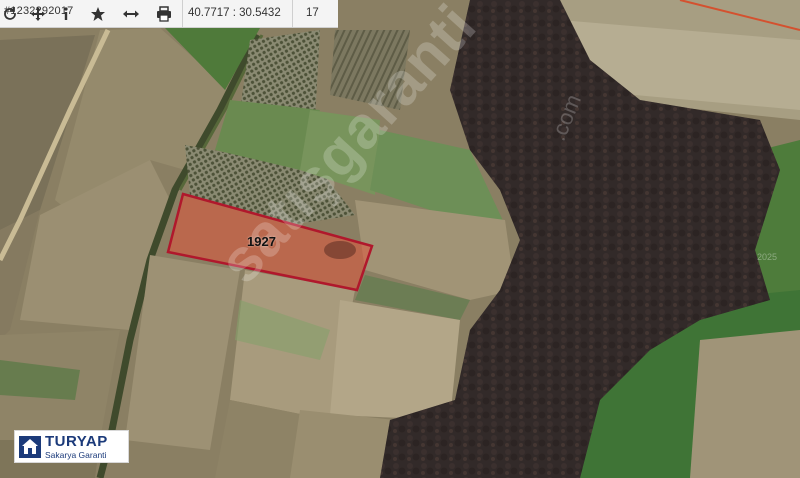 Image resolution: width=800 pixels, height=478 pixels. I want to click on star-icon, so click(98, 14).